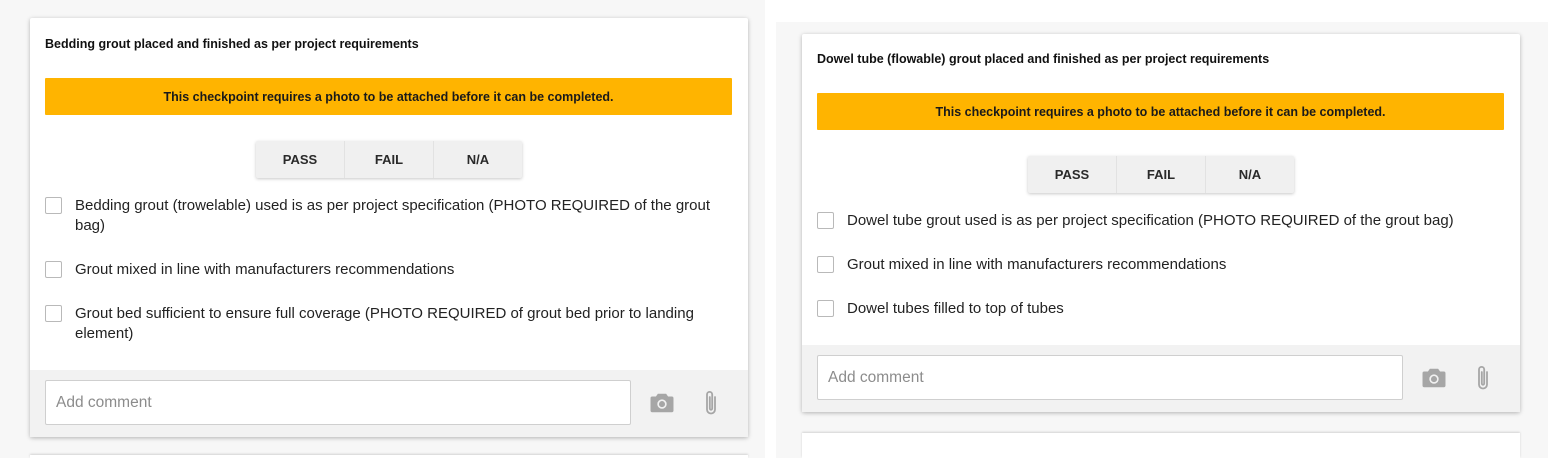 The image size is (1548, 458). Describe the element at coordinates (955, 308) in the screenshot. I see `checklist-item-label: Dowel tubes filled to top of tubes` at that location.